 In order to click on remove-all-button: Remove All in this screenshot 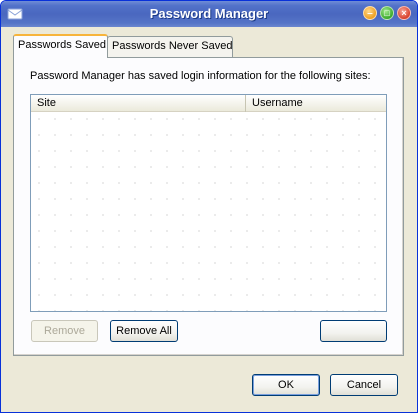, I will do `click(144, 331)`.